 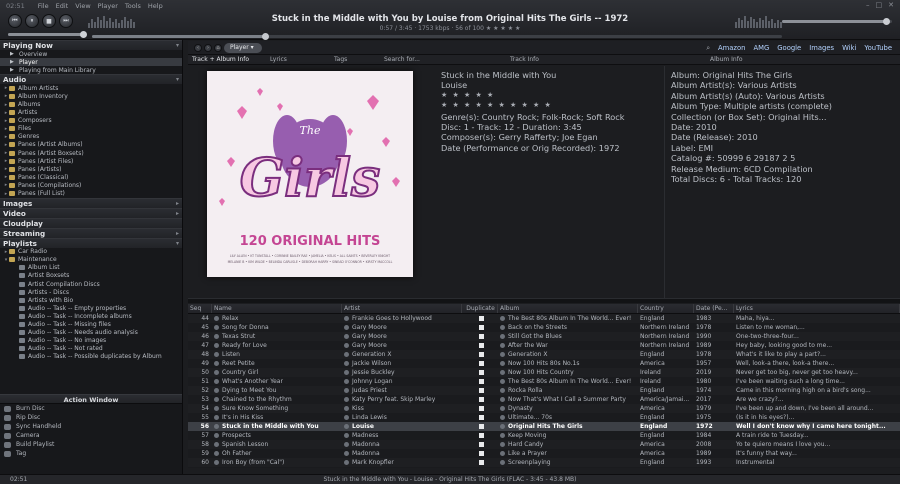 I want to click on tab-lyrics: Lyrics, so click(x=278, y=59).